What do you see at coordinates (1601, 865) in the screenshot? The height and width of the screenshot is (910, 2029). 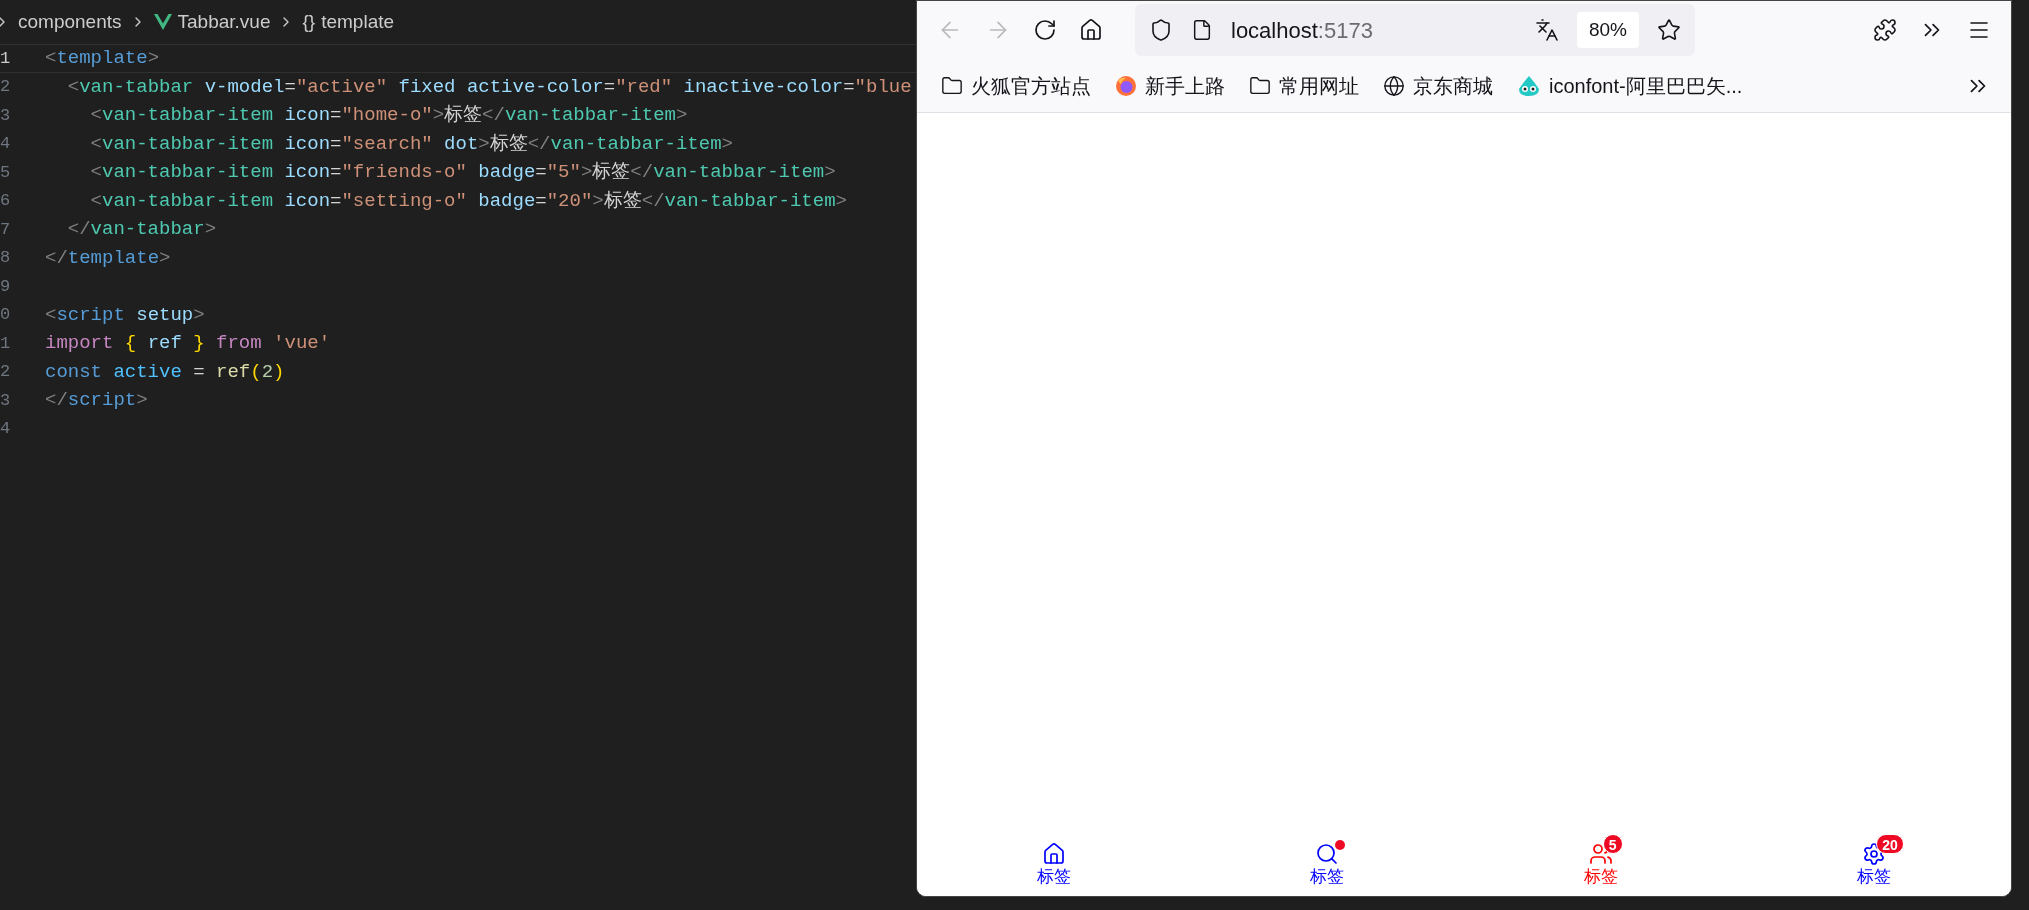 I see `tab-item: 5 标签` at bounding box center [1601, 865].